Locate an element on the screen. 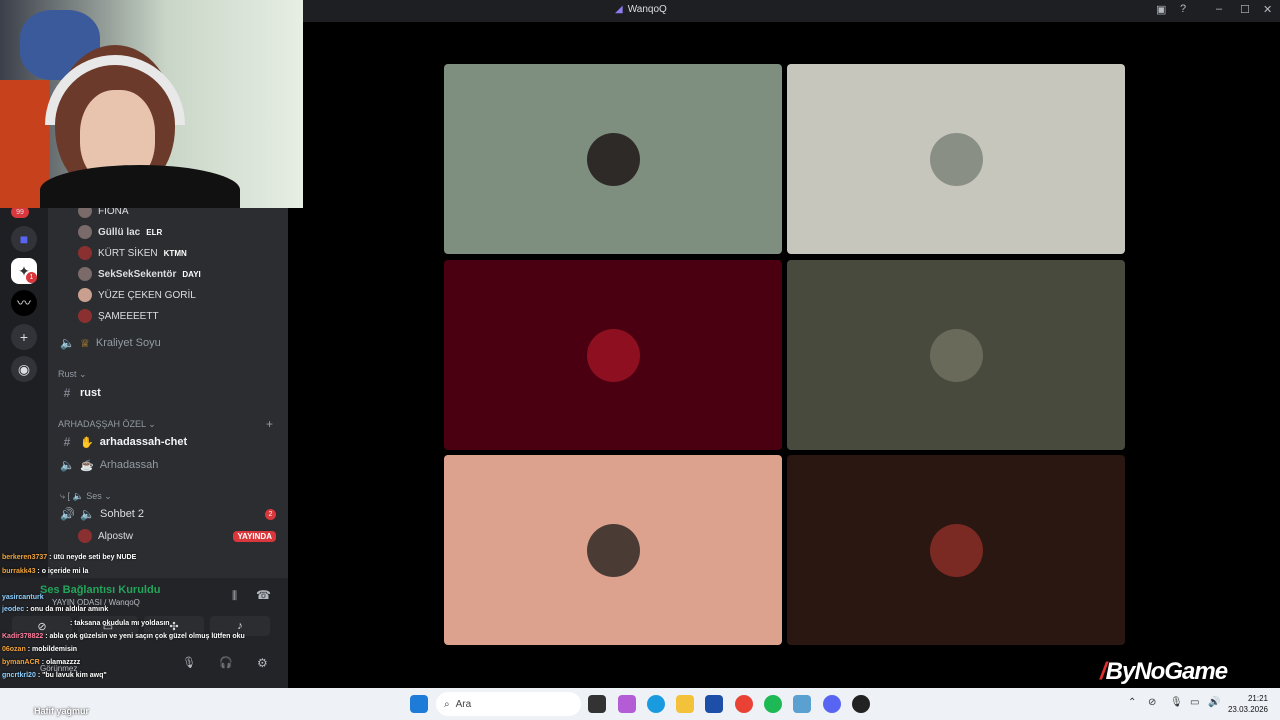 This screenshot has width=1280, height=720. chat-user: 06ozan is located at coordinates (14, 649).